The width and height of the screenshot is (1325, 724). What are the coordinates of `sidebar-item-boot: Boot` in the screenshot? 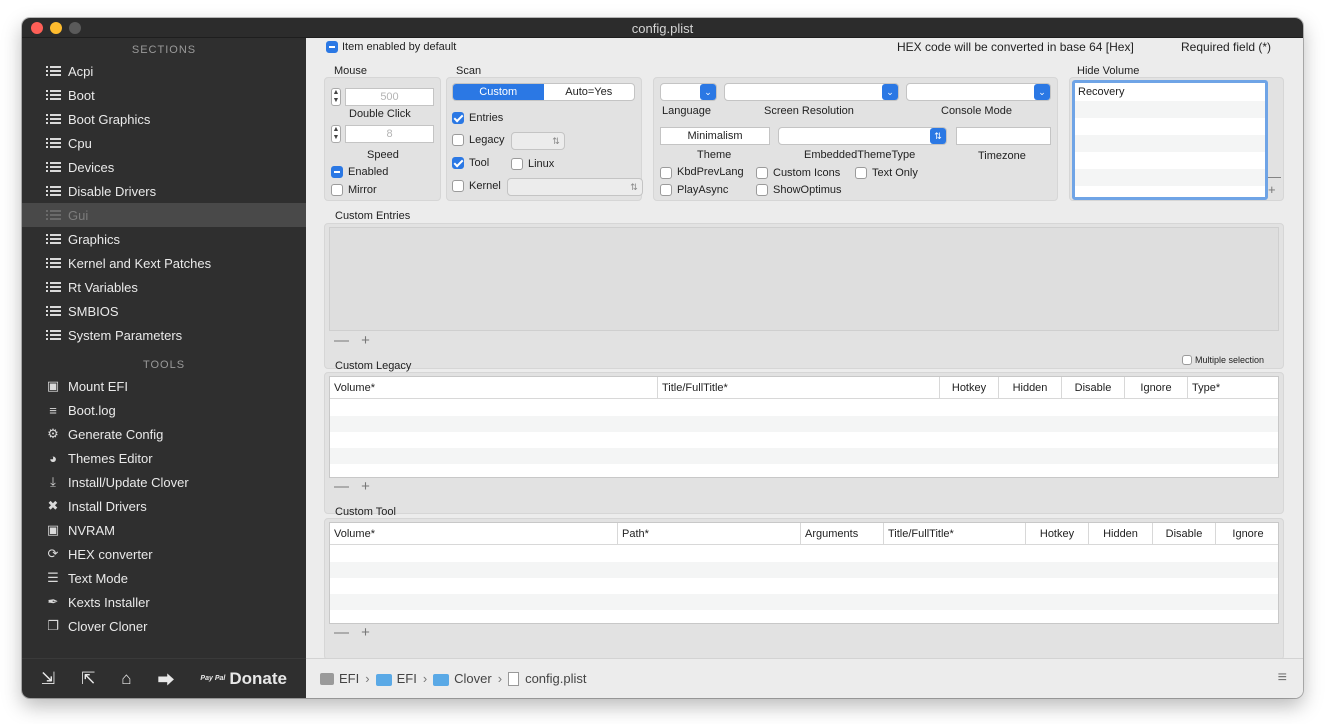 It's located at (164, 95).